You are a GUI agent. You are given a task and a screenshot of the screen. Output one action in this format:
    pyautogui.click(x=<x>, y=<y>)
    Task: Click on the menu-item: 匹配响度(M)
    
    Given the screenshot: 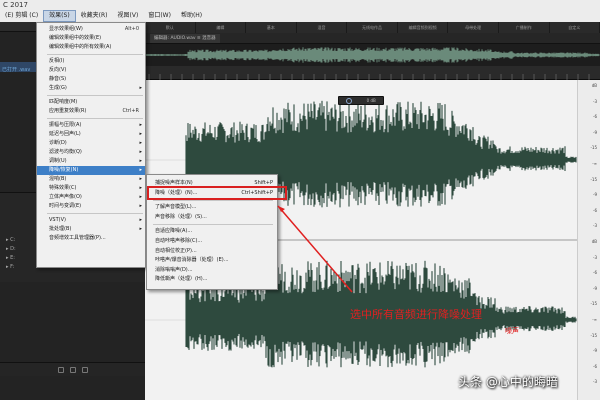 What is the action you would take?
    pyautogui.click(x=91, y=102)
    